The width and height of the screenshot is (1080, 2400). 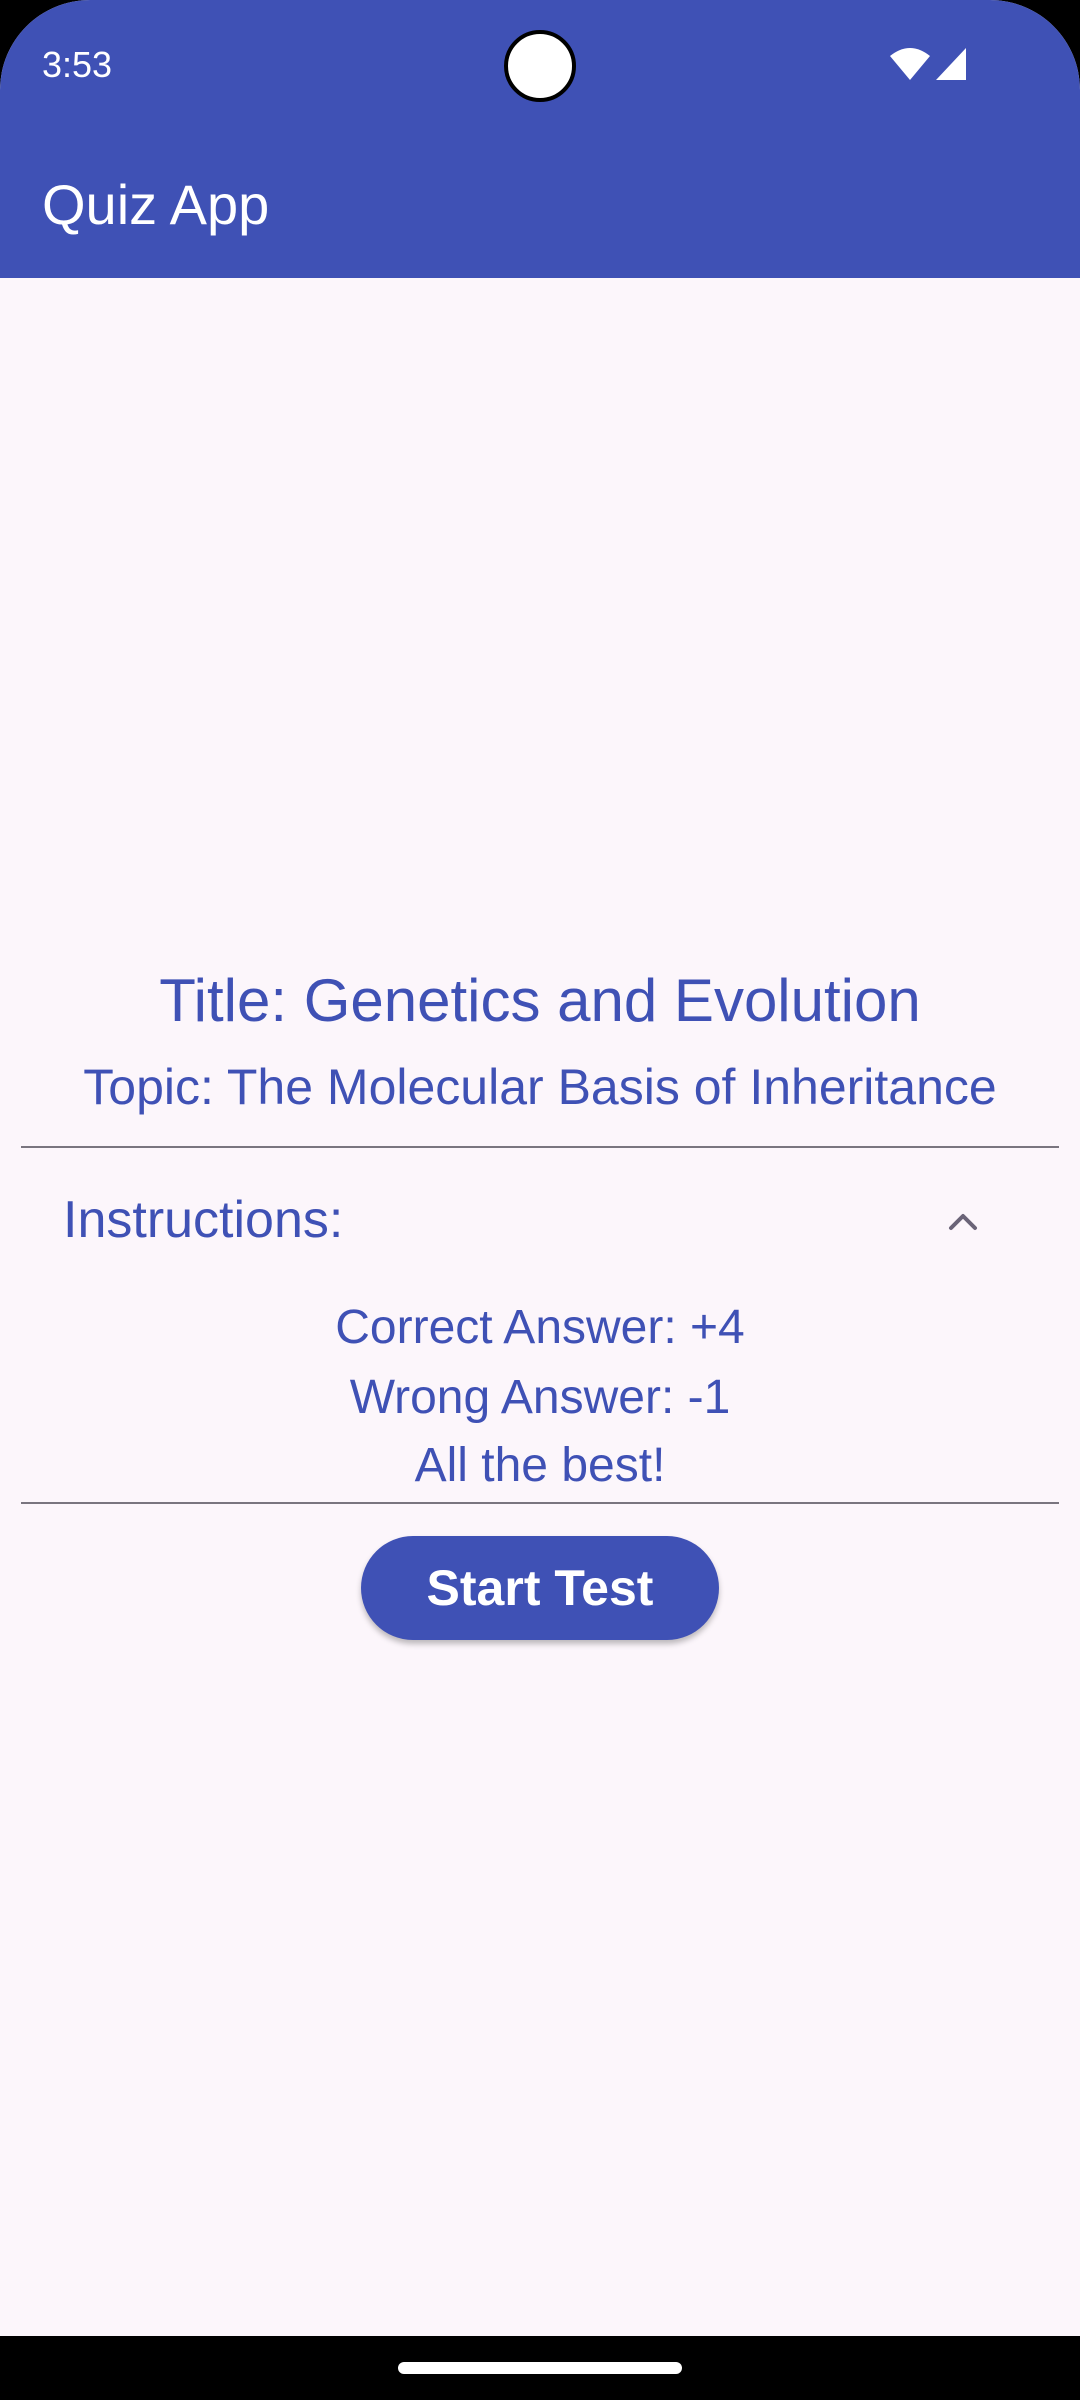 I want to click on instruction-good-luck: All the best!, so click(x=540, y=1465).